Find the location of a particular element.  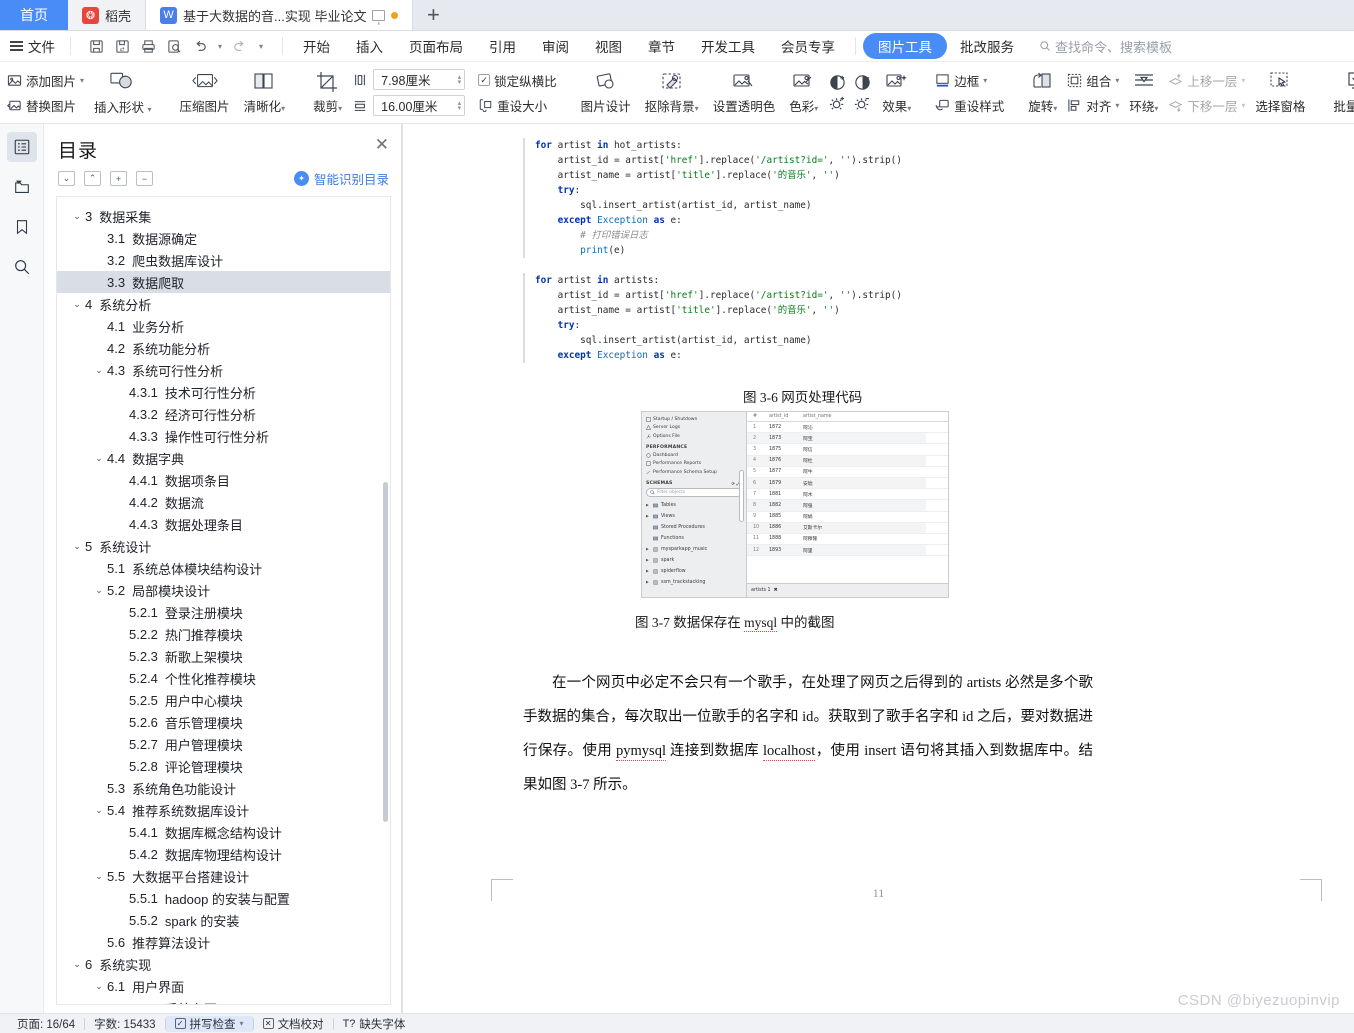

outline-item: ·5.2.6 音乐管理模块 is located at coordinates (223, 722).